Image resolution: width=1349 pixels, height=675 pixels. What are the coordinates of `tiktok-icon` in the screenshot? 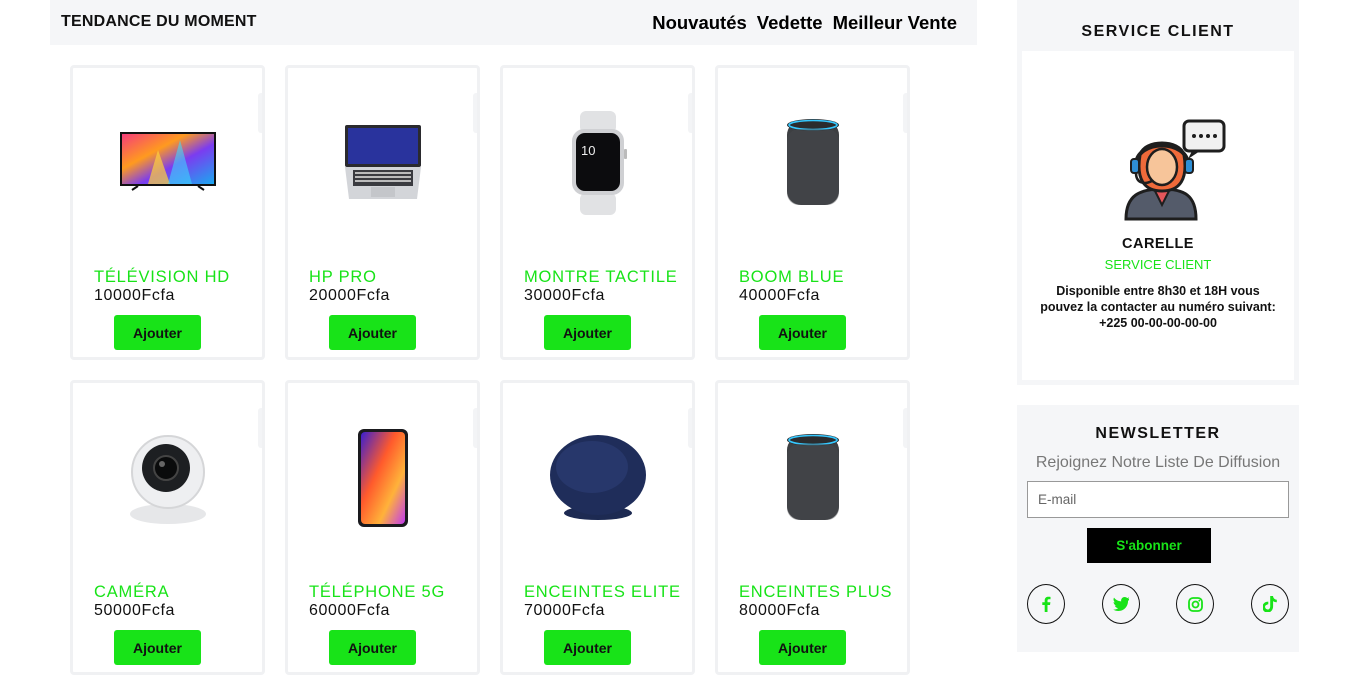 It's located at (1269, 604).